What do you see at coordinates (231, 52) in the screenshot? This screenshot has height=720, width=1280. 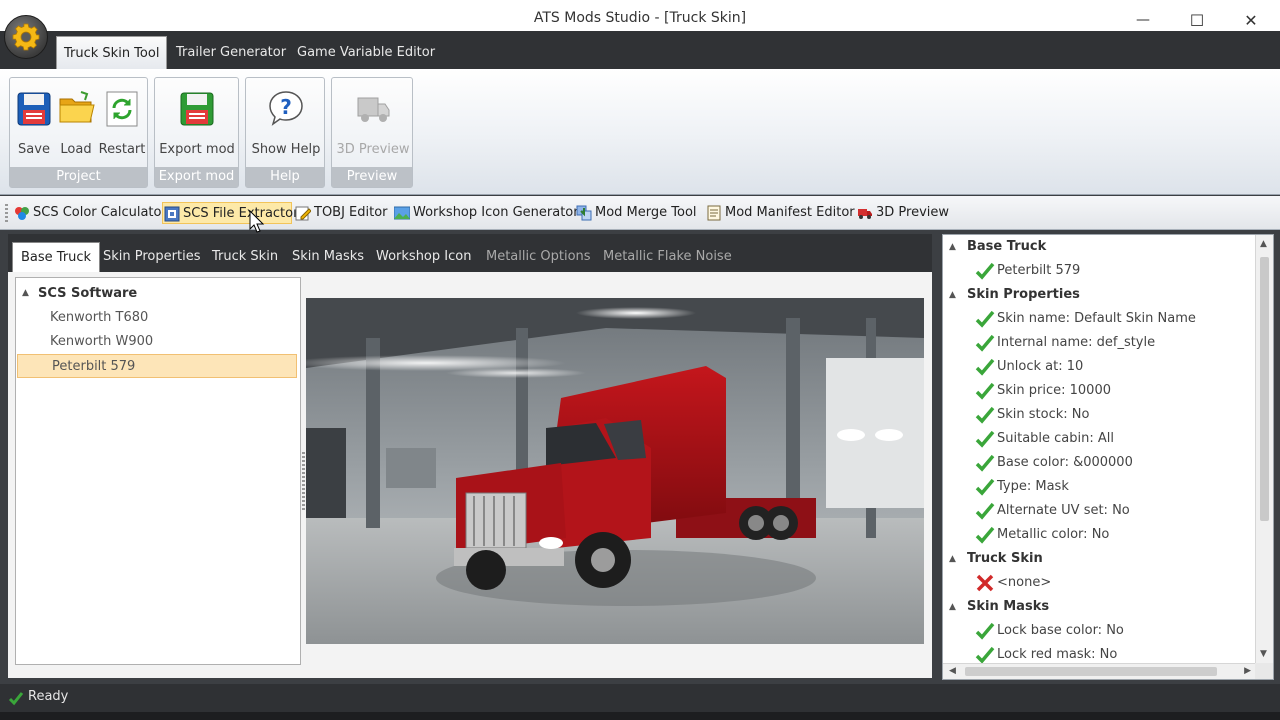 I see `tab-trailer-generator: Trailer Generator` at bounding box center [231, 52].